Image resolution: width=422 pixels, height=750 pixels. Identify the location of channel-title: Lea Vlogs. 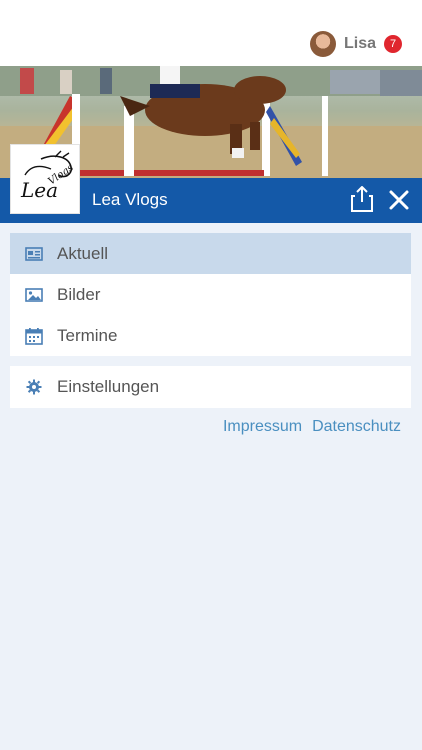
(130, 199).